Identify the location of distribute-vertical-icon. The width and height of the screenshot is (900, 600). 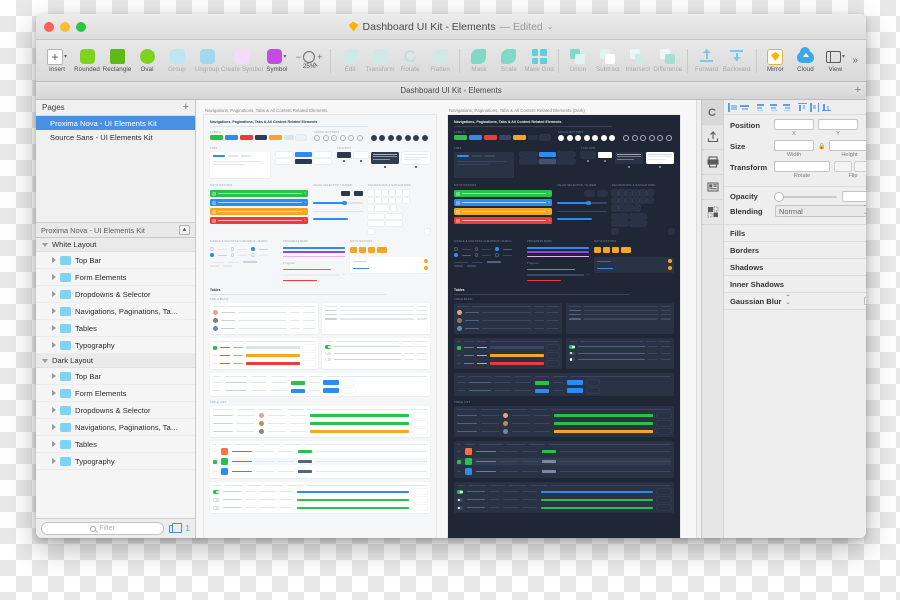
(826, 107).